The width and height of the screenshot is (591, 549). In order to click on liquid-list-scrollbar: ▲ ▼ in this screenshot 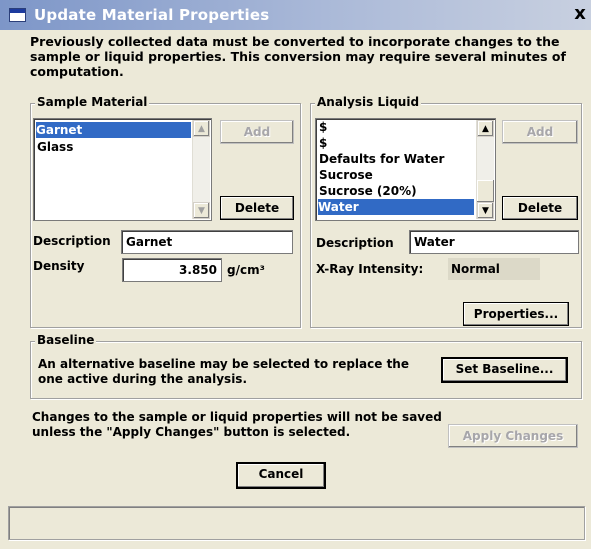, I will do `click(485, 169)`.